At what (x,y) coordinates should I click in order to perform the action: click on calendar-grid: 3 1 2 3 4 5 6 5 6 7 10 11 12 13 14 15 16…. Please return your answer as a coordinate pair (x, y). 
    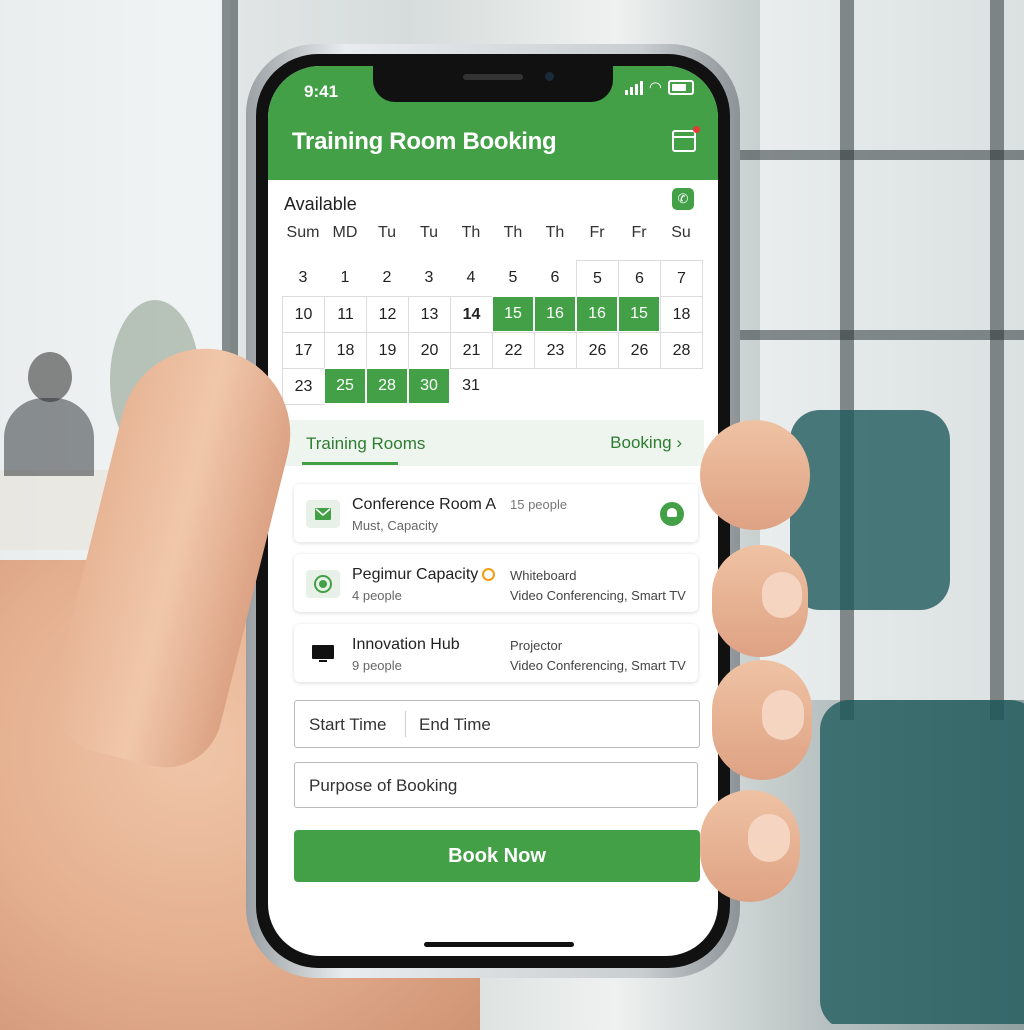
    Looking at the image, I should click on (492, 332).